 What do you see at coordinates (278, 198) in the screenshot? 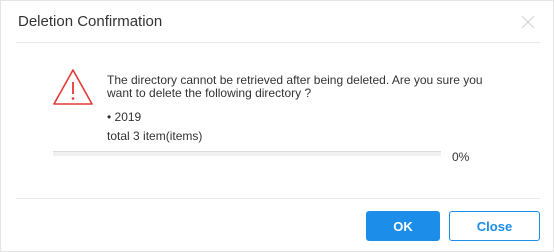
I see `footer-divider` at bounding box center [278, 198].